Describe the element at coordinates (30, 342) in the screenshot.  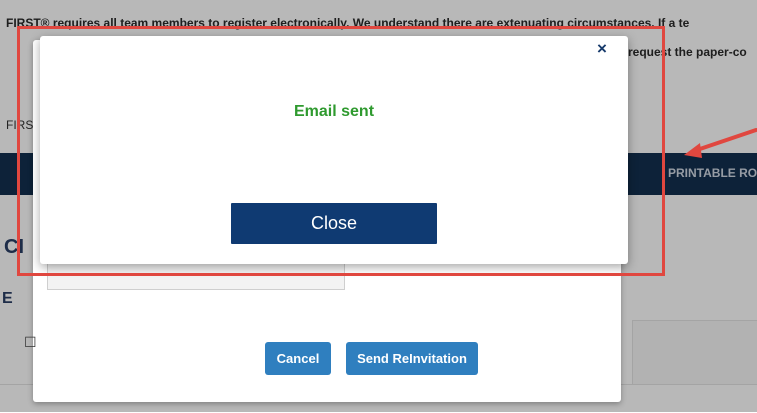
I see `checkbox-icon: ☐` at that location.